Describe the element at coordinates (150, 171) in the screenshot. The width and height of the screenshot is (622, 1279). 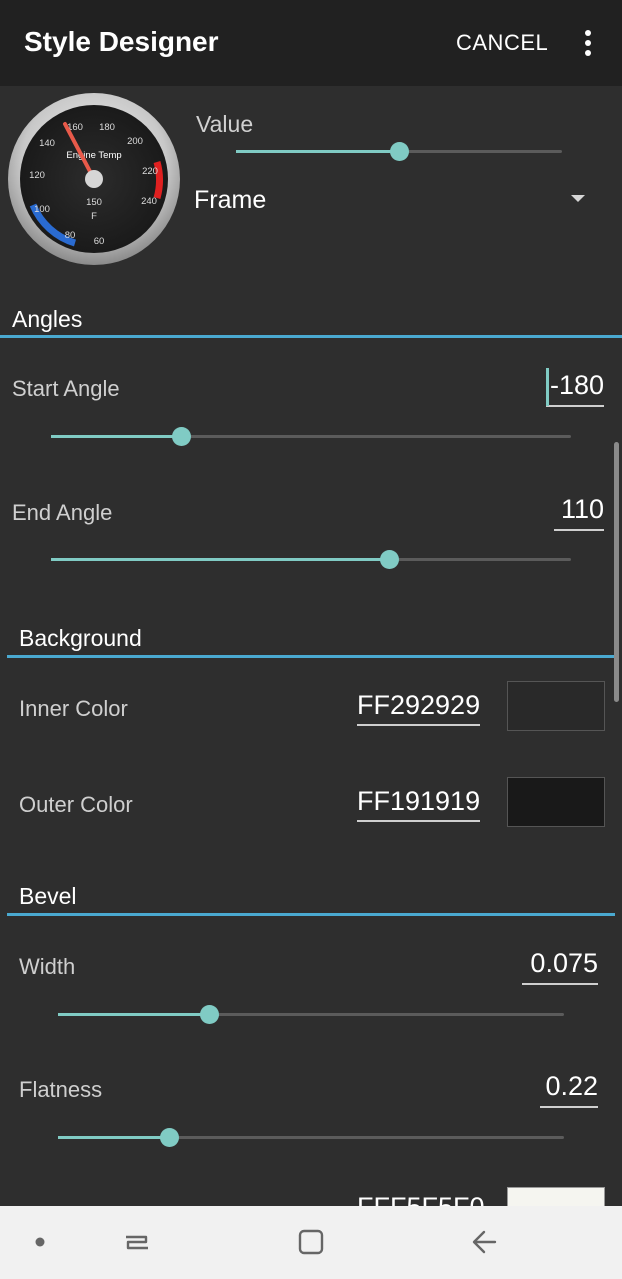
I see `gauge-tick-label: 220` at that location.